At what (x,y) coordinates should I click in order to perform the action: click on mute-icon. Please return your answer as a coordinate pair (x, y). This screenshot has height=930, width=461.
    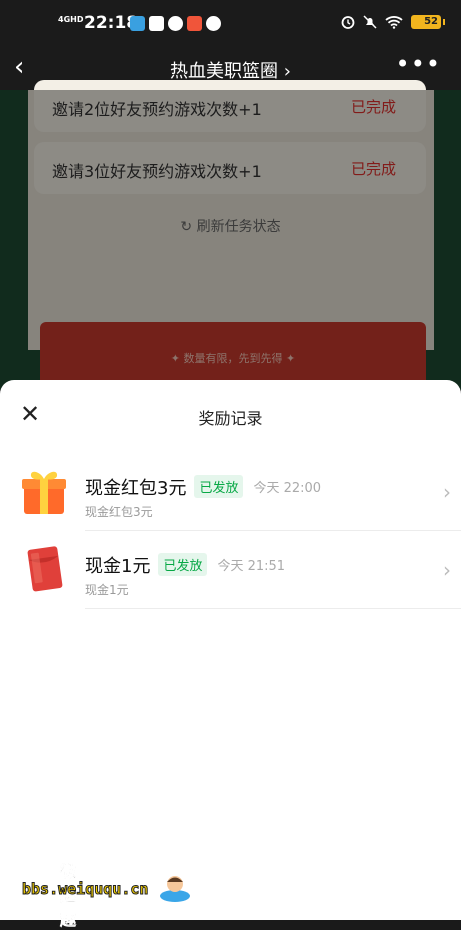
    Looking at the image, I should click on (370, 22).